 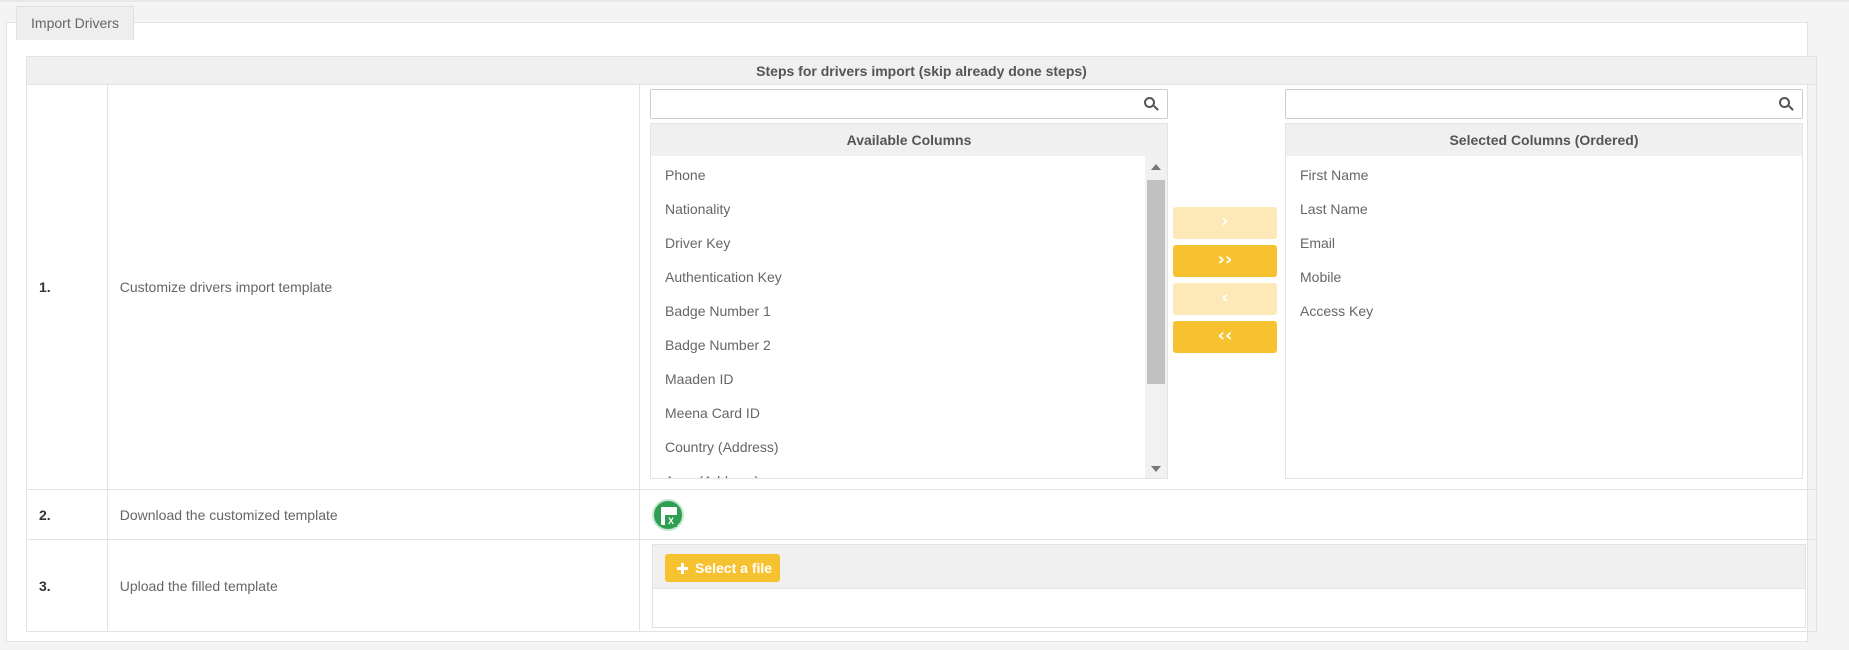 What do you see at coordinates (373, 514) in the screenshot?
I see `step-label: Download the customized template` at bounding box center [373, 514].